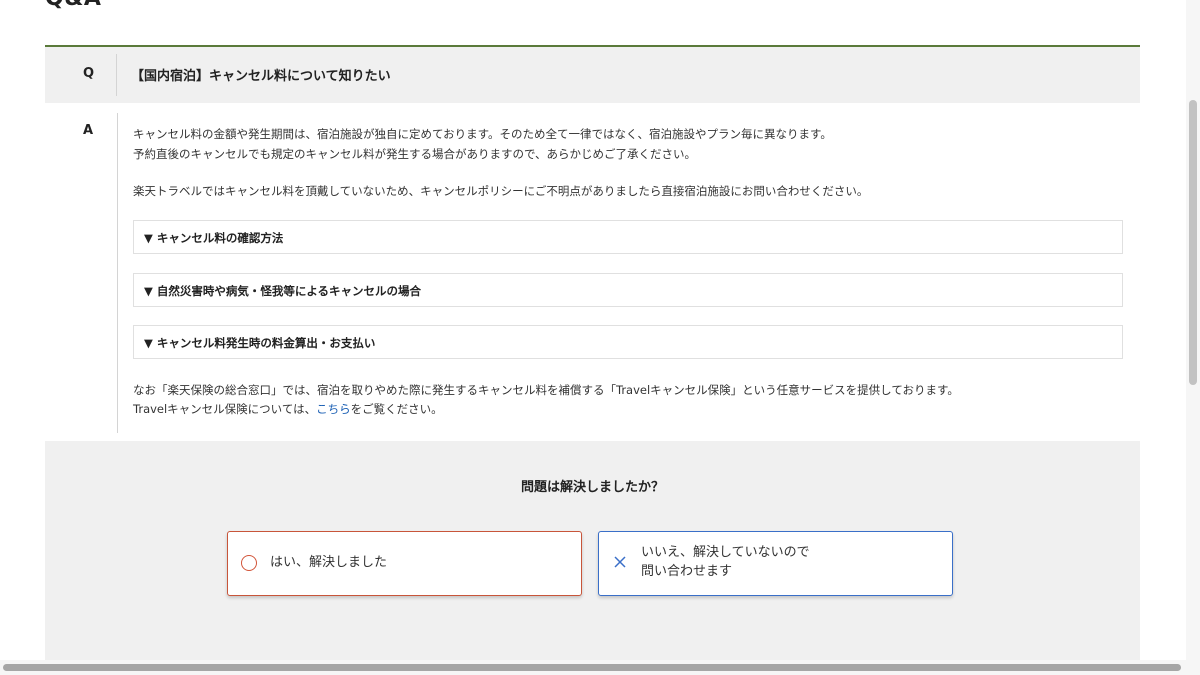 This screenshot has height=675, width=1200. I want to click on horizontal-scrollbar, so click(600, 667).